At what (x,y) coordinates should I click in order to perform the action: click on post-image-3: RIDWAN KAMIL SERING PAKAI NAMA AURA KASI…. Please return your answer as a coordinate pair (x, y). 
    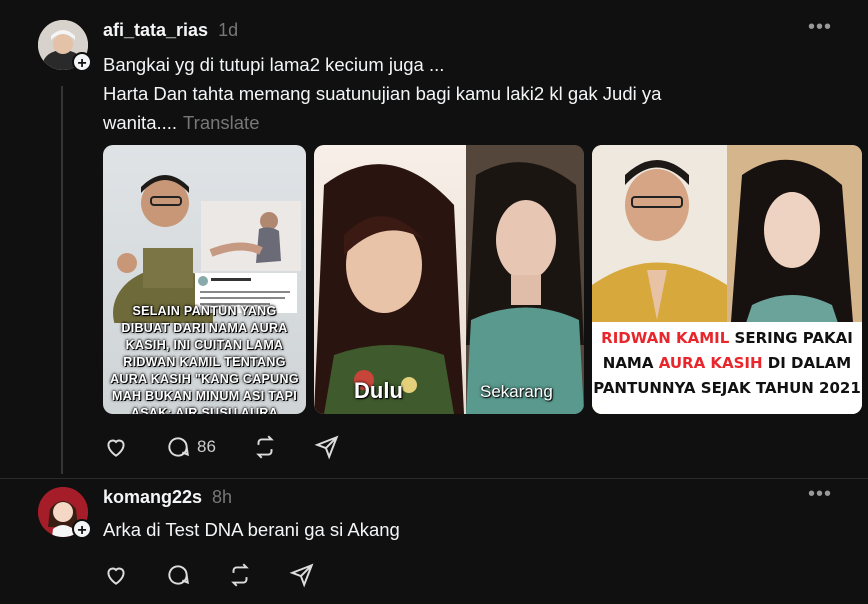
    Looking at the image, I should click on (727, 279).